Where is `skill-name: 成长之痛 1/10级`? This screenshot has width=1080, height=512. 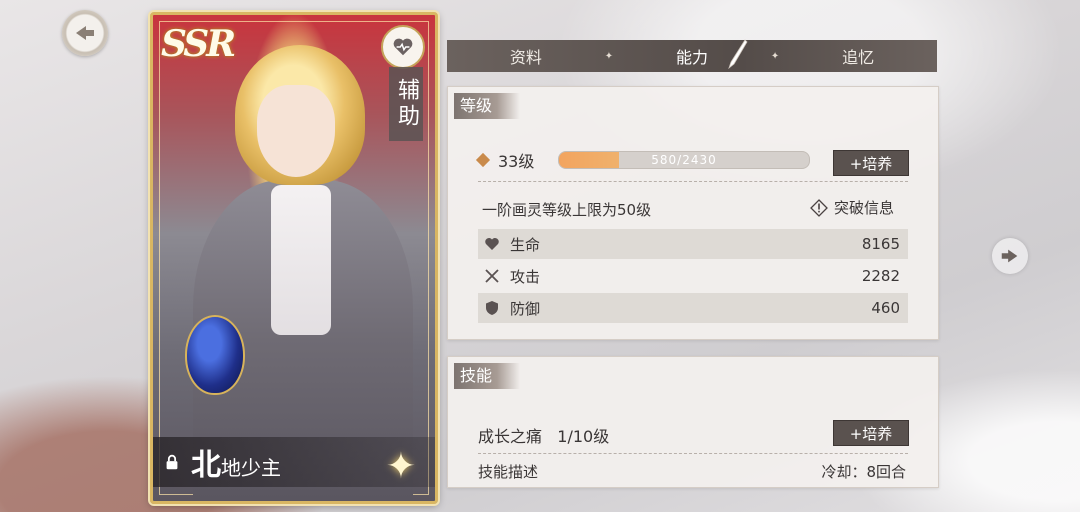
skill-name: 成长之痛 1/10级 is located at coordinates (543, 435).